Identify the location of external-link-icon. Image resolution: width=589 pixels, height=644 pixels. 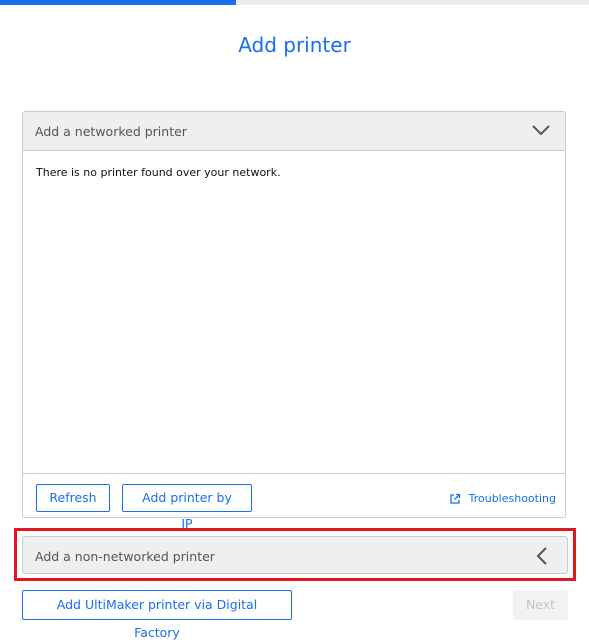
(454, 498).